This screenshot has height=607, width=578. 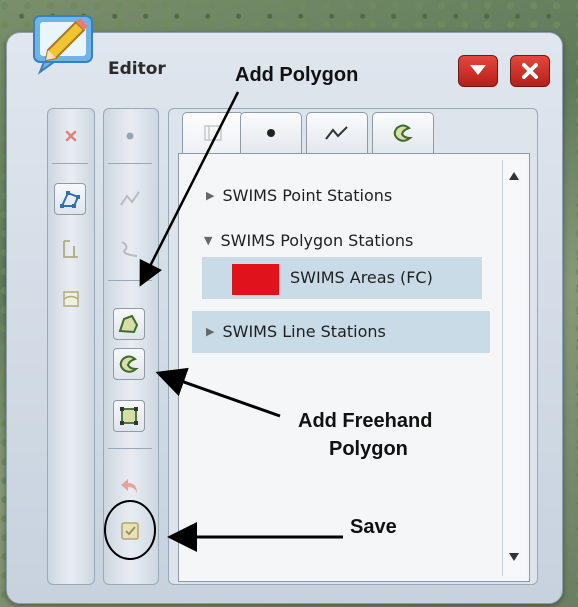 What do you see at coordinates (373, 527) in the screenshot?
I see `annotation-save: Save` at bounding box center [373, 527].